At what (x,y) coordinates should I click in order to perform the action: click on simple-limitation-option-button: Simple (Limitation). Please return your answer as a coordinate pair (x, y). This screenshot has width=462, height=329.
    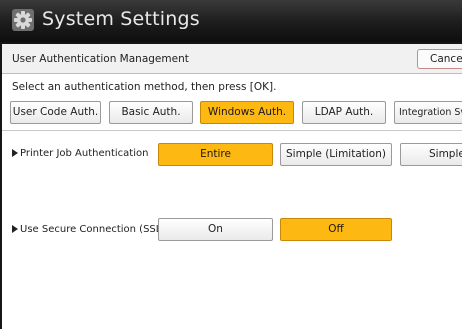
    Looking at the image, I should click on (336, 154).